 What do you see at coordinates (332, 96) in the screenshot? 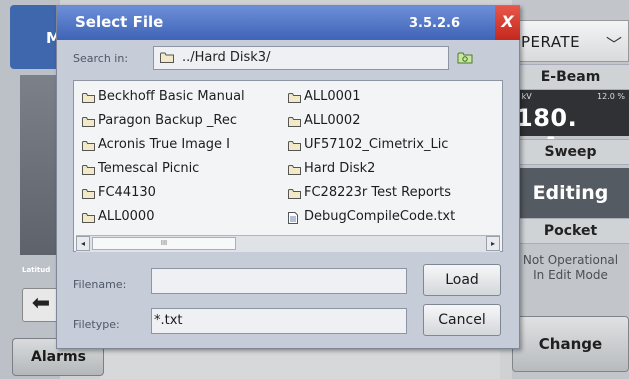
I see `item-name: ALL0001` at bounding box center [332, 96].